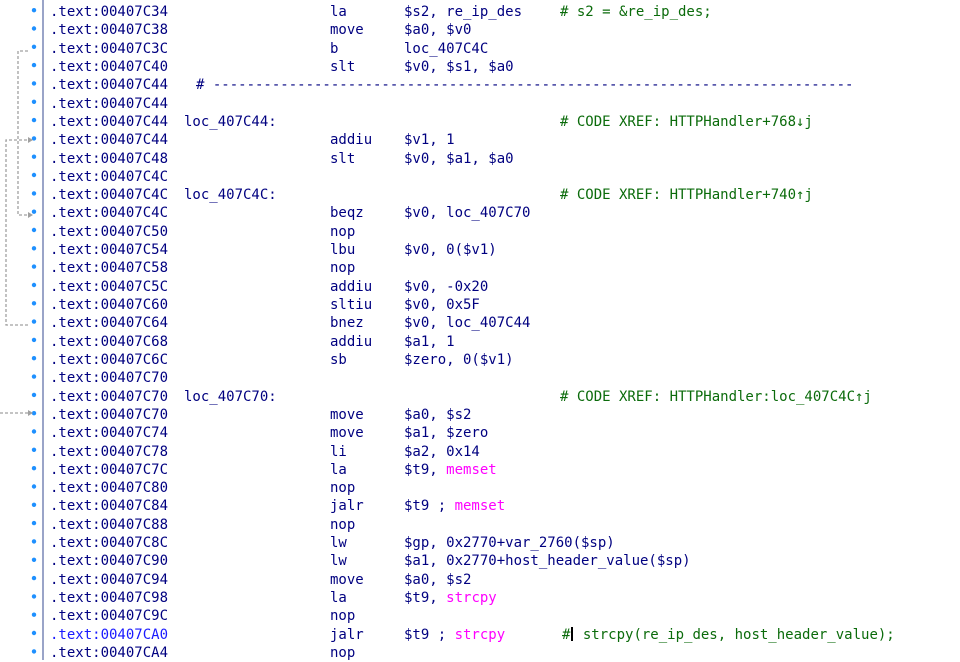  Describe the element at coordinates (503, 67) in the screenshot. I see `listing-row: .text:00407C40 slt $v0, $s1, $a0` at that location.